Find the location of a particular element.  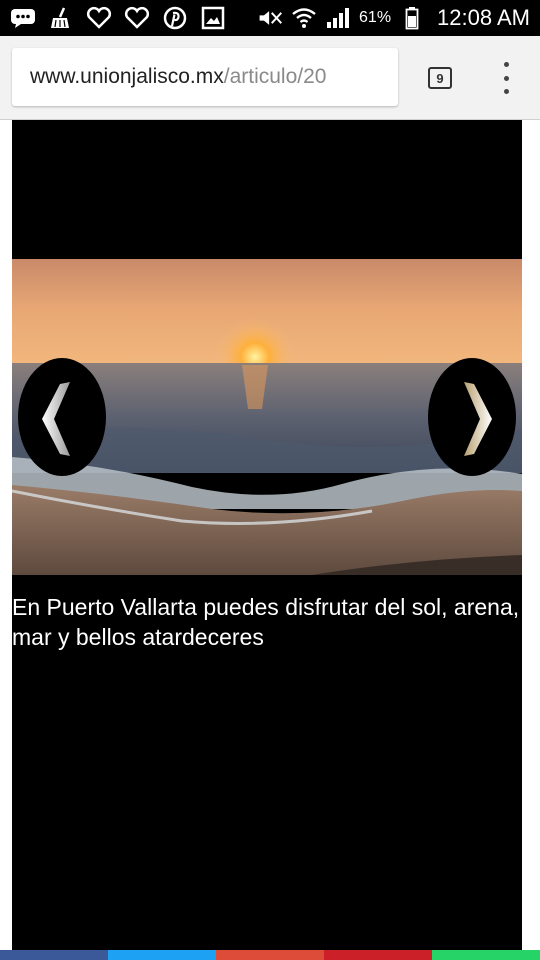

overflow-menu-button is located at coordinates (506, 78).